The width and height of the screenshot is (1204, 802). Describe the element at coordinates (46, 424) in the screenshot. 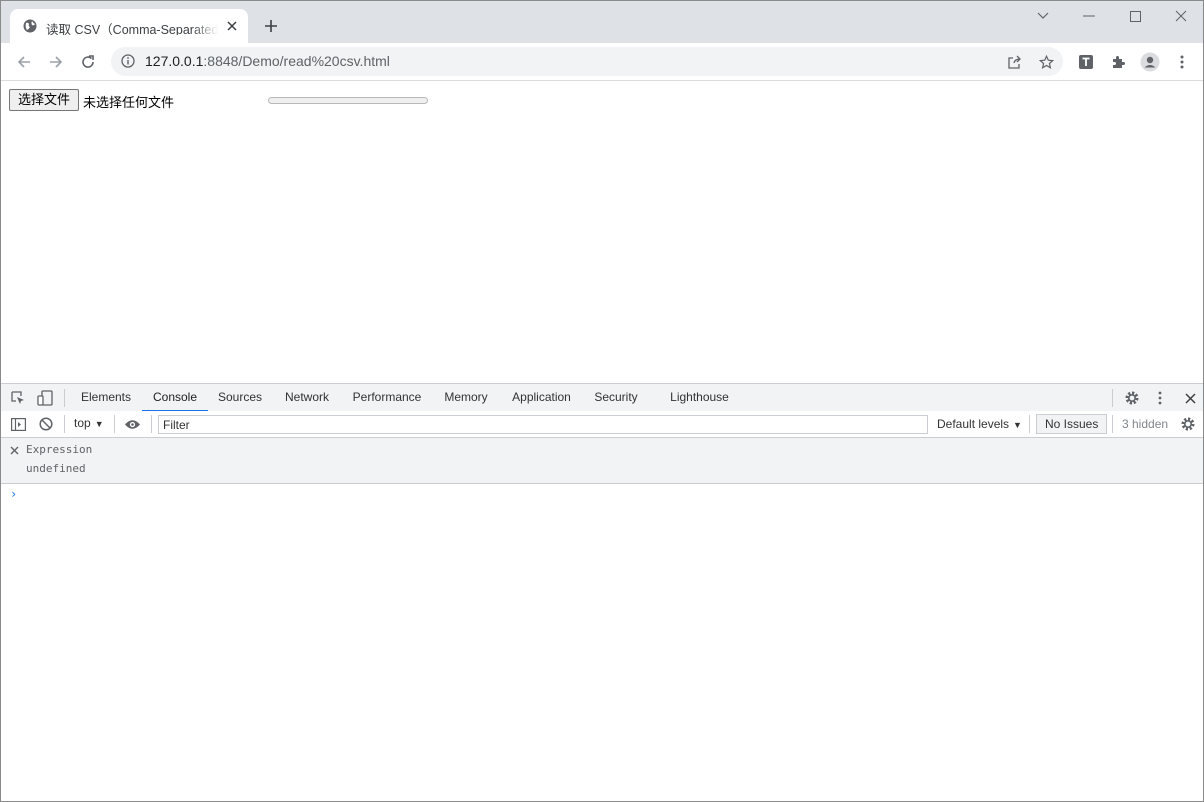

I see `clear-console-icon` at that location.